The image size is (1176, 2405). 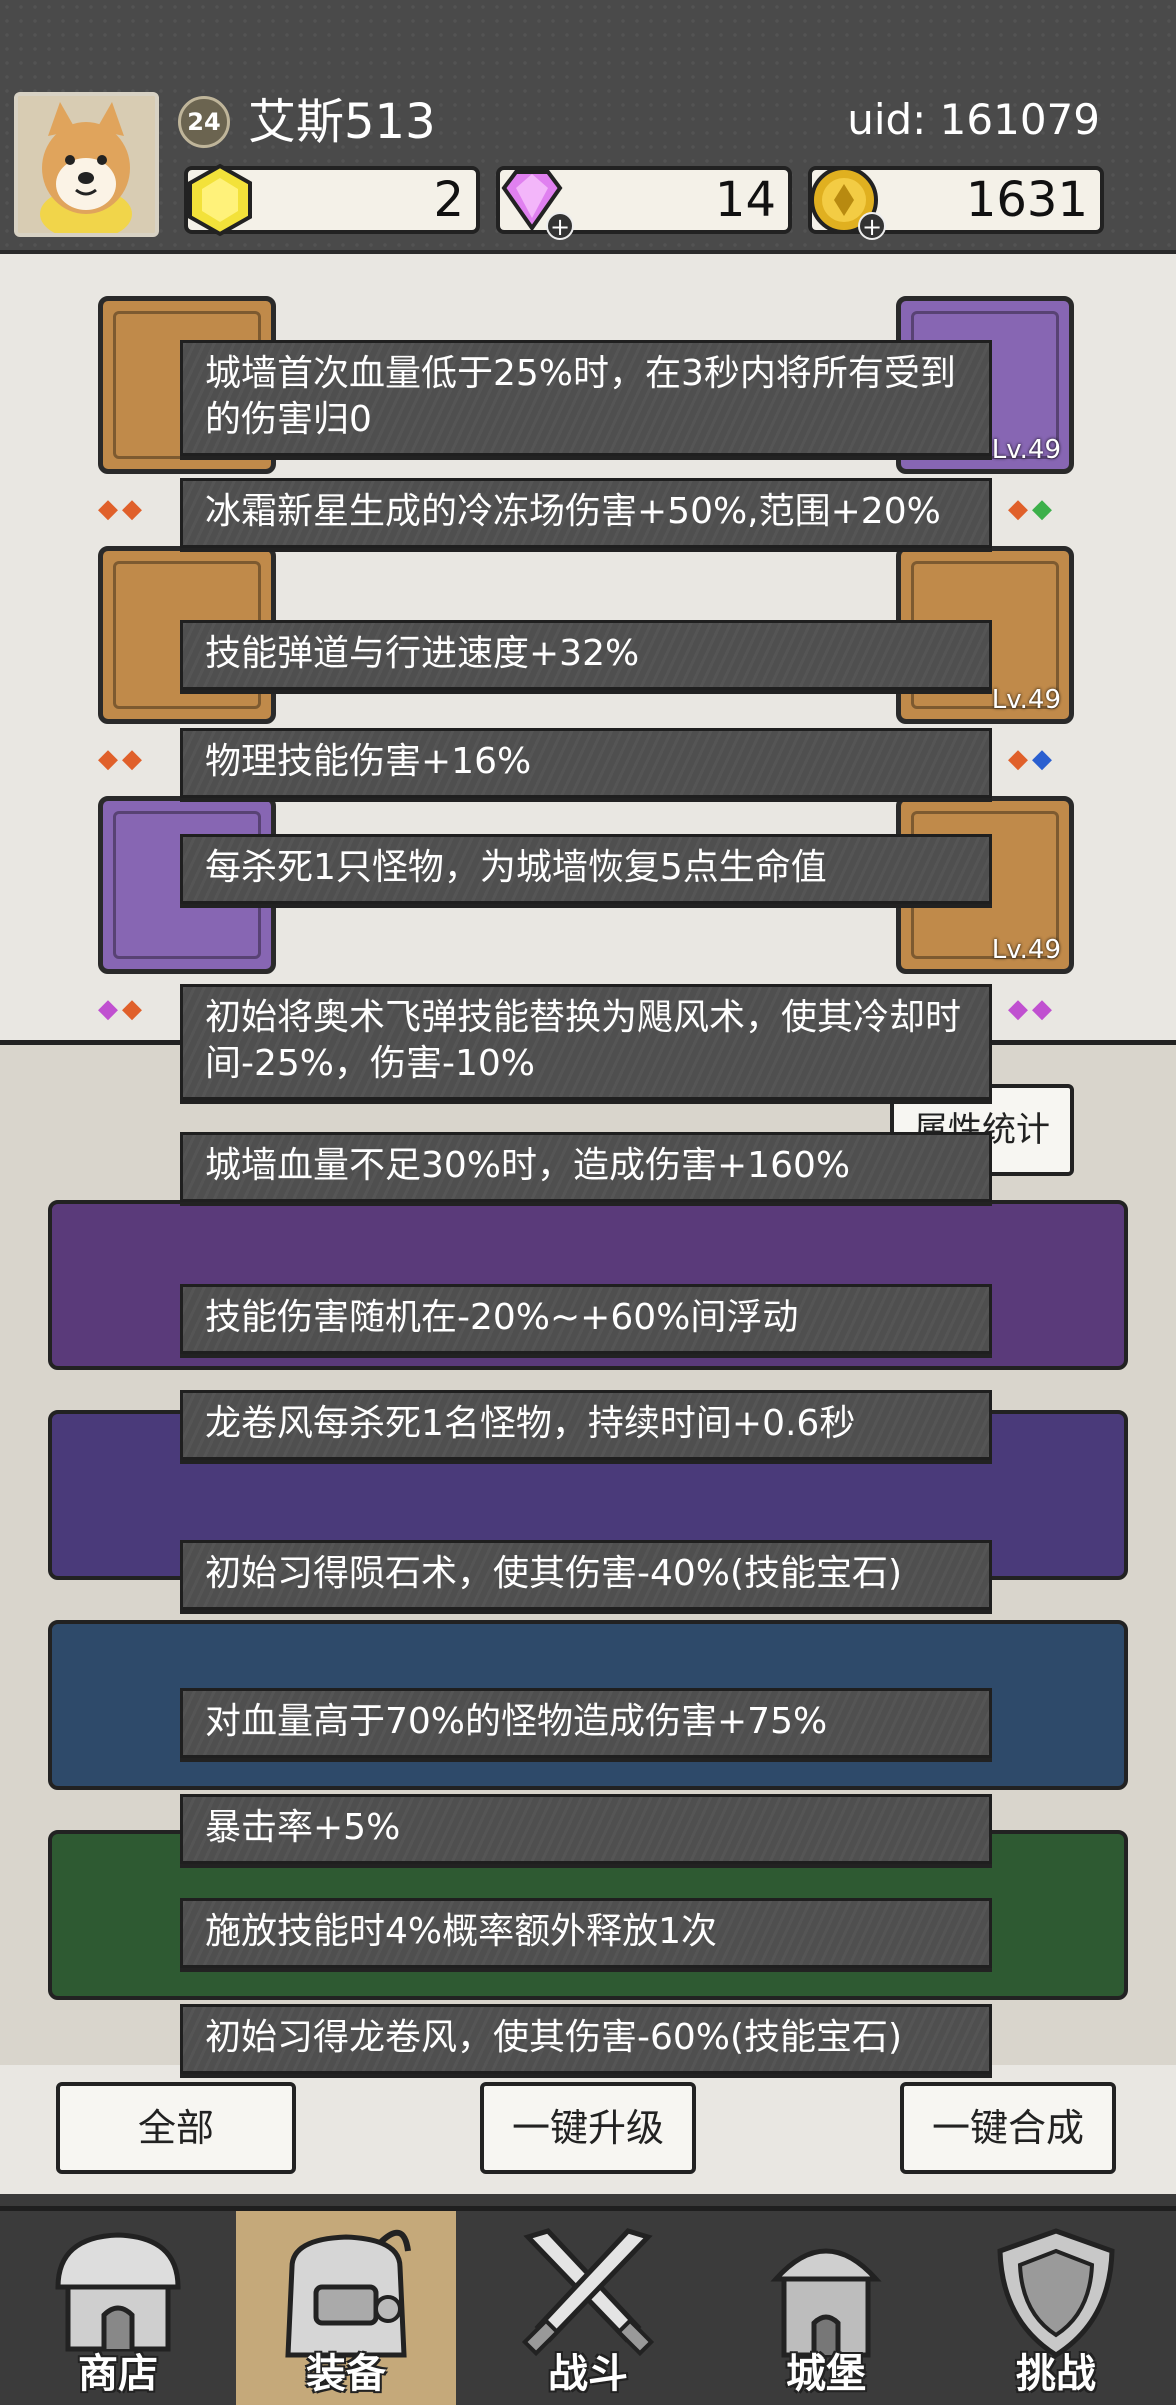 What do you see at coordinates (973, 119) in the screenshot?
I see `player-uid: uid: 161079` at bounding box center [973, 119].